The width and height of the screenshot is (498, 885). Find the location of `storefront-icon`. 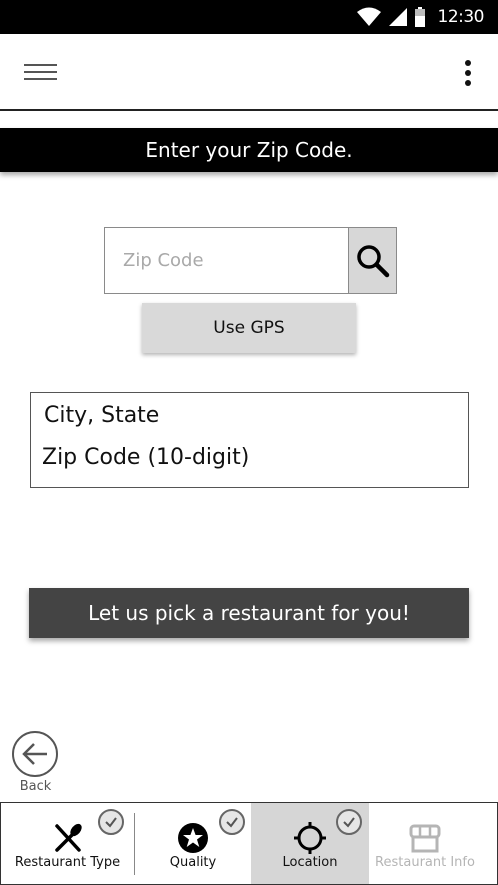

storefront-icon is located at coordinates (425, 838).